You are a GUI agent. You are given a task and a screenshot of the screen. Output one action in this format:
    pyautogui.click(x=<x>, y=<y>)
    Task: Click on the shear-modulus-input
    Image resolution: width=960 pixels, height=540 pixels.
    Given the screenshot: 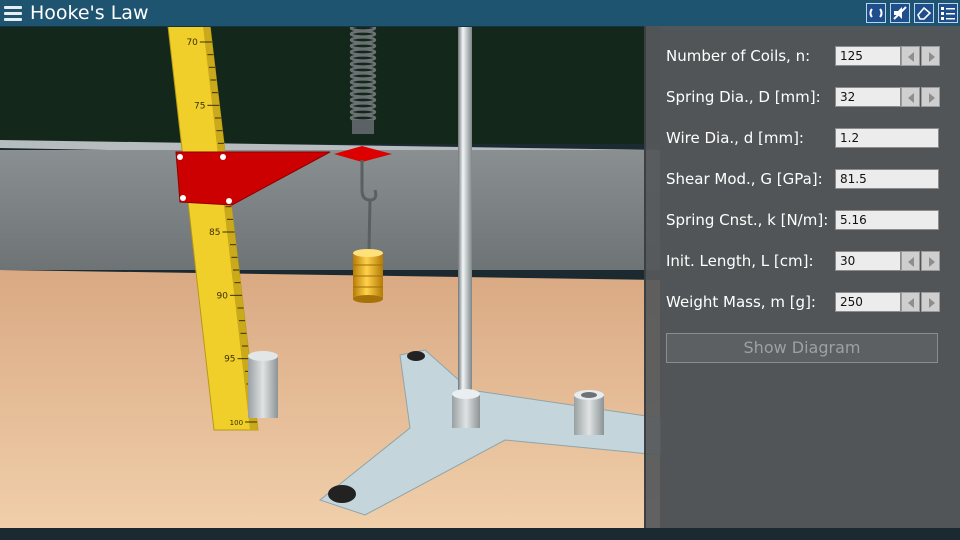 What is the action you would take?
    pyautogui.click(x=887, y=179)
    